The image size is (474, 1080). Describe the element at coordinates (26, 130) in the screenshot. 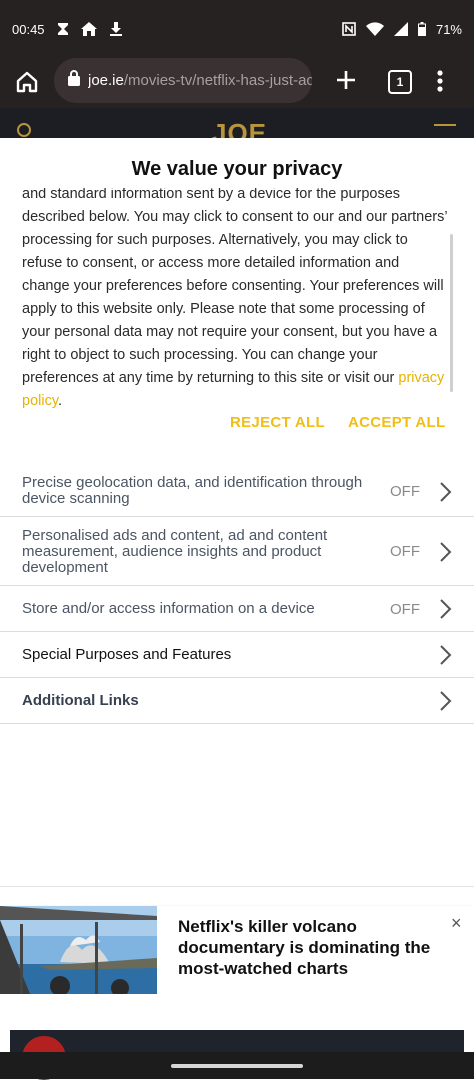

I see `site-search-icon` at that location.